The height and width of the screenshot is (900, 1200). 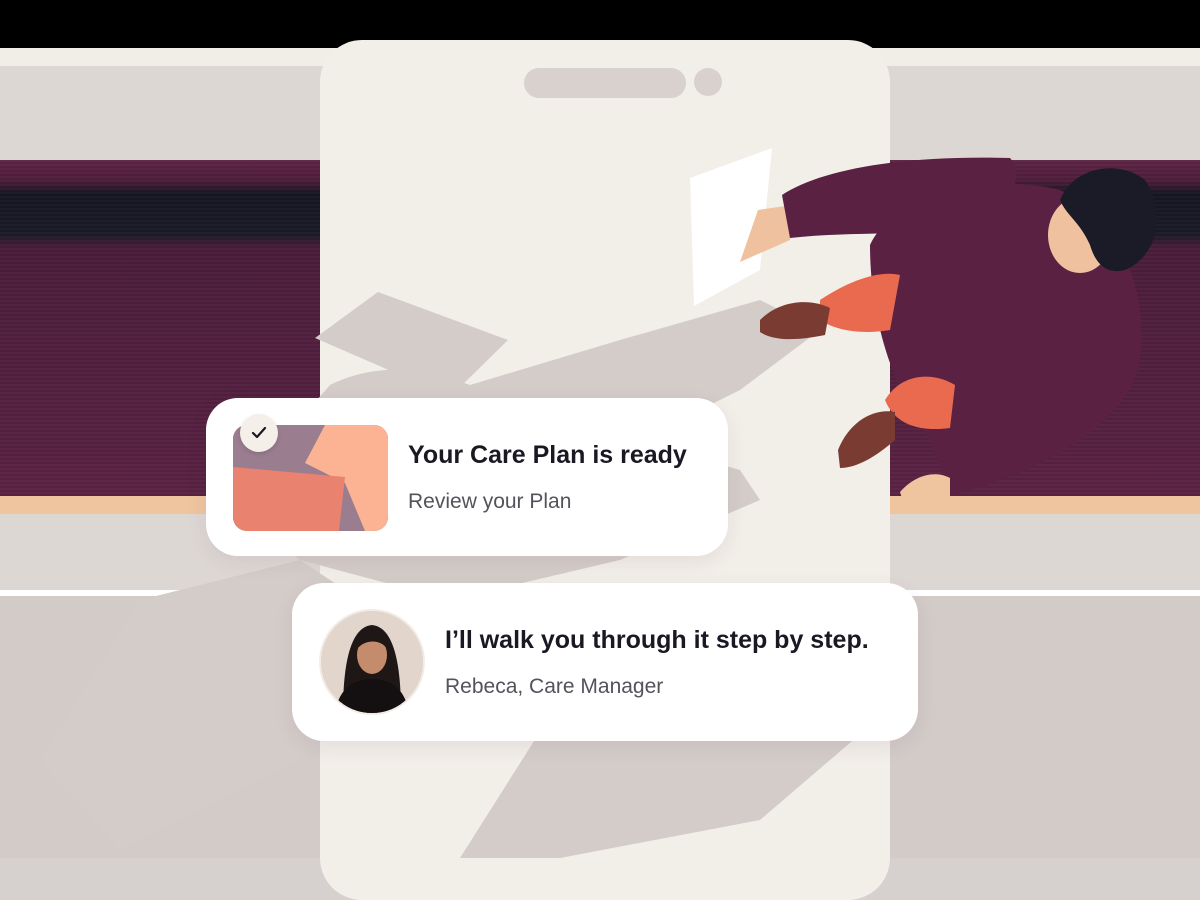 I want to click on check-icon, so click(x=259, y=433).